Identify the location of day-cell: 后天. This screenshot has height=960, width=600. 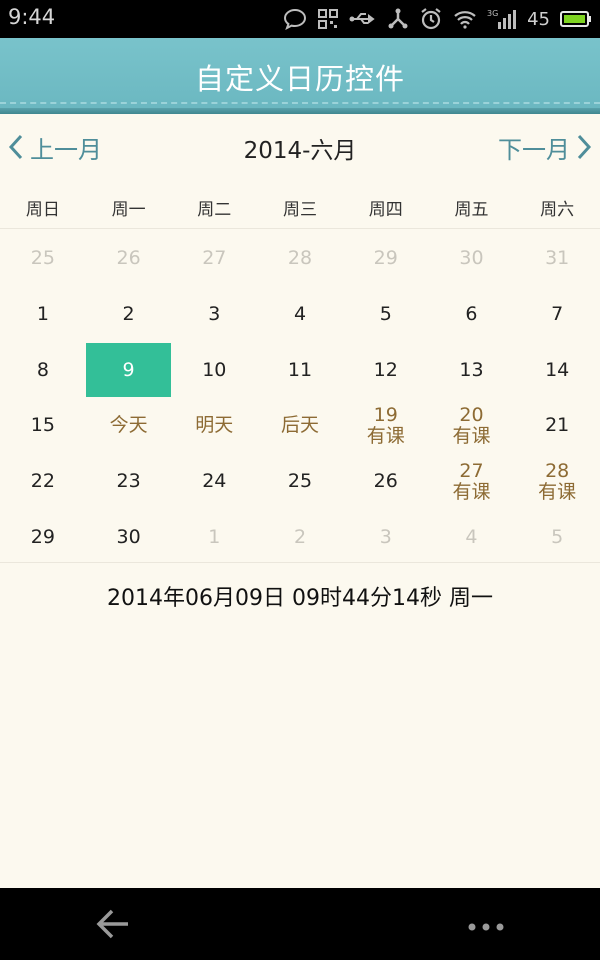
(300, 426).